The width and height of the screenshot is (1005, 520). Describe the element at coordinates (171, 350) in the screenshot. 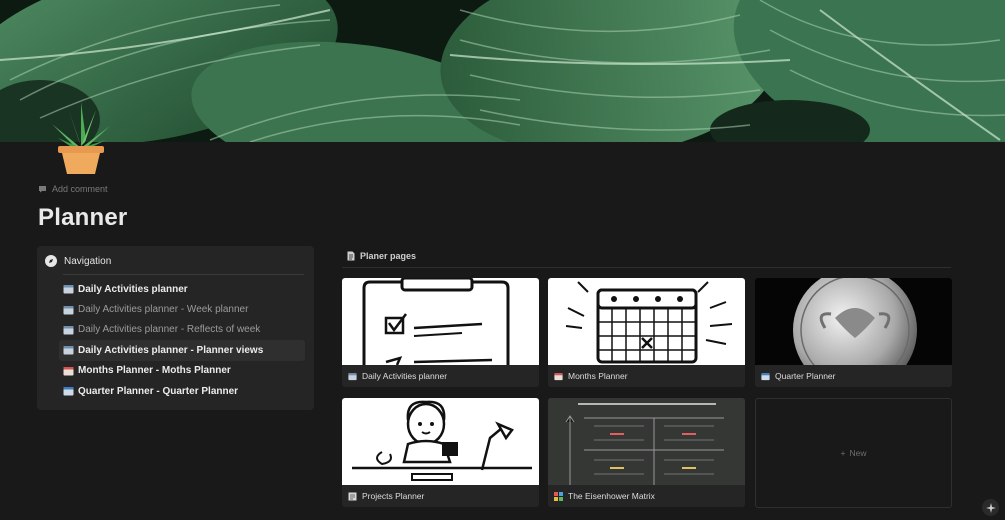

I see `nav-link-label: Daily Activities planner - Planner views` at that location.